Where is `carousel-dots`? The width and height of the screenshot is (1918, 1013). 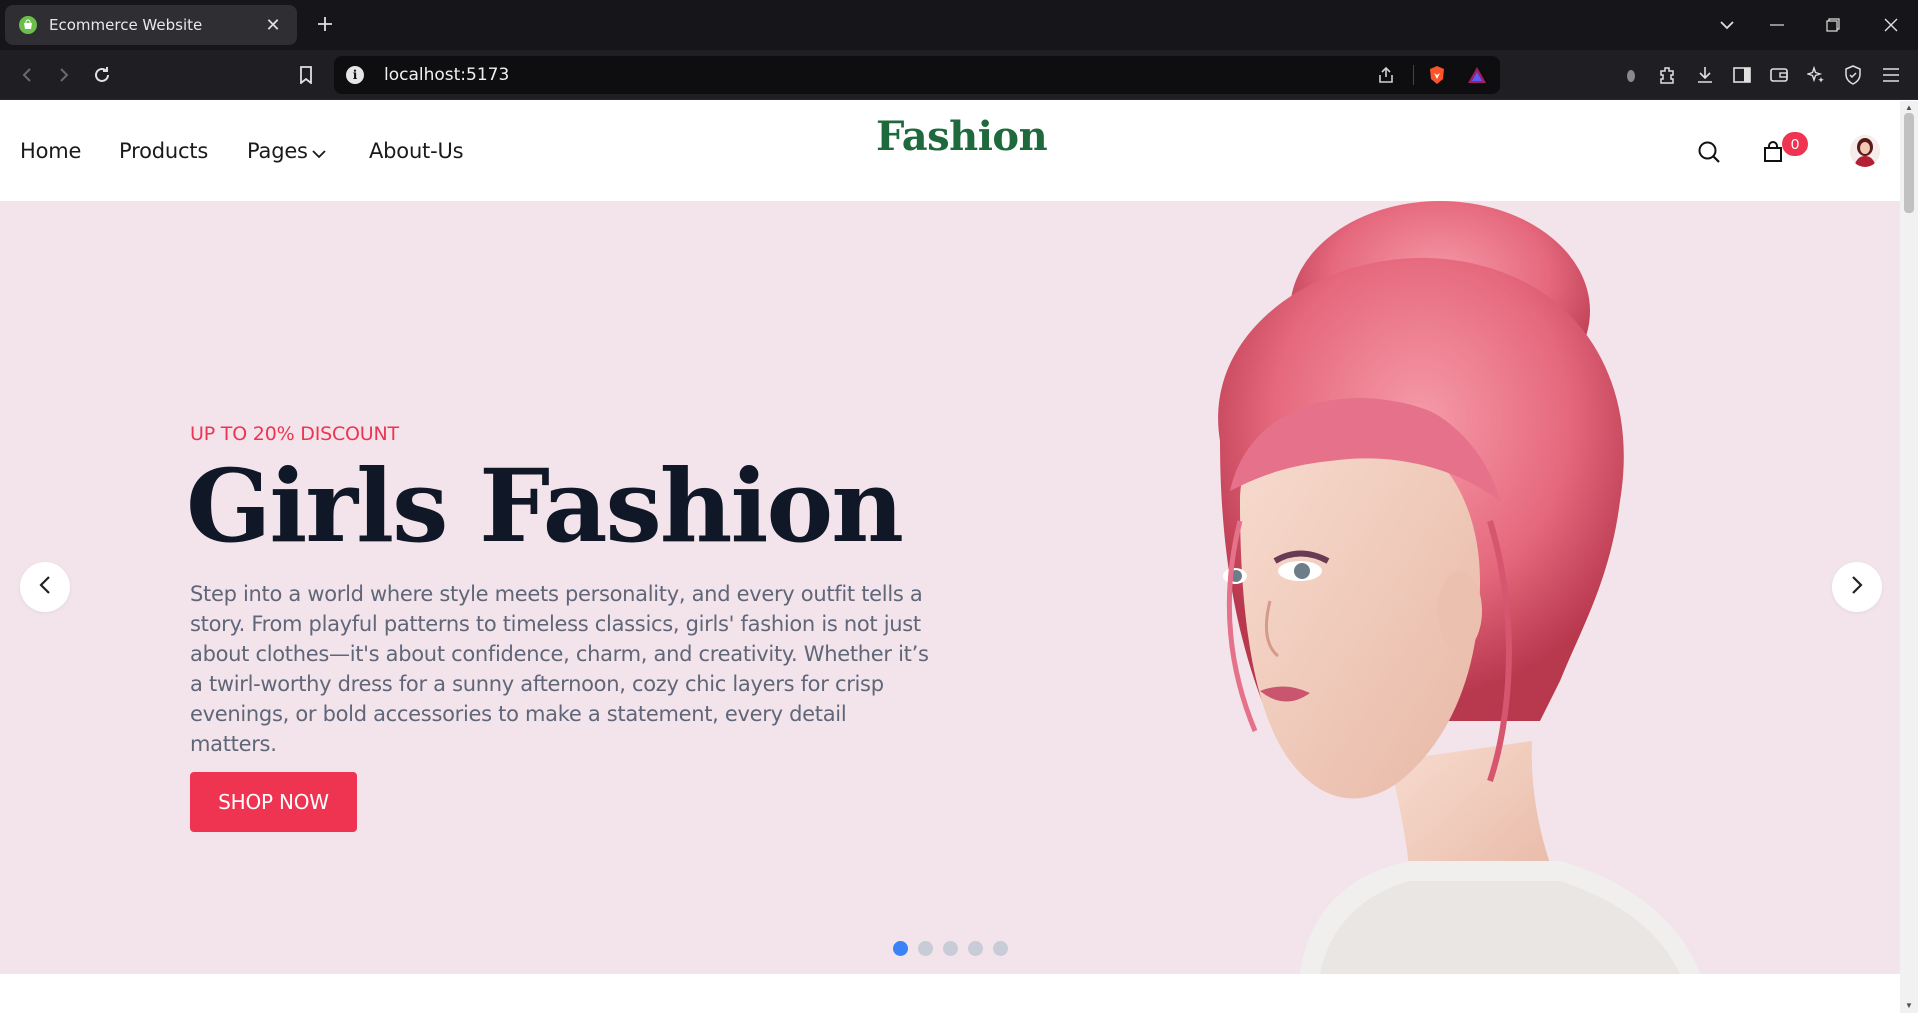
carousel-dots is located at coordinates (950, 948).